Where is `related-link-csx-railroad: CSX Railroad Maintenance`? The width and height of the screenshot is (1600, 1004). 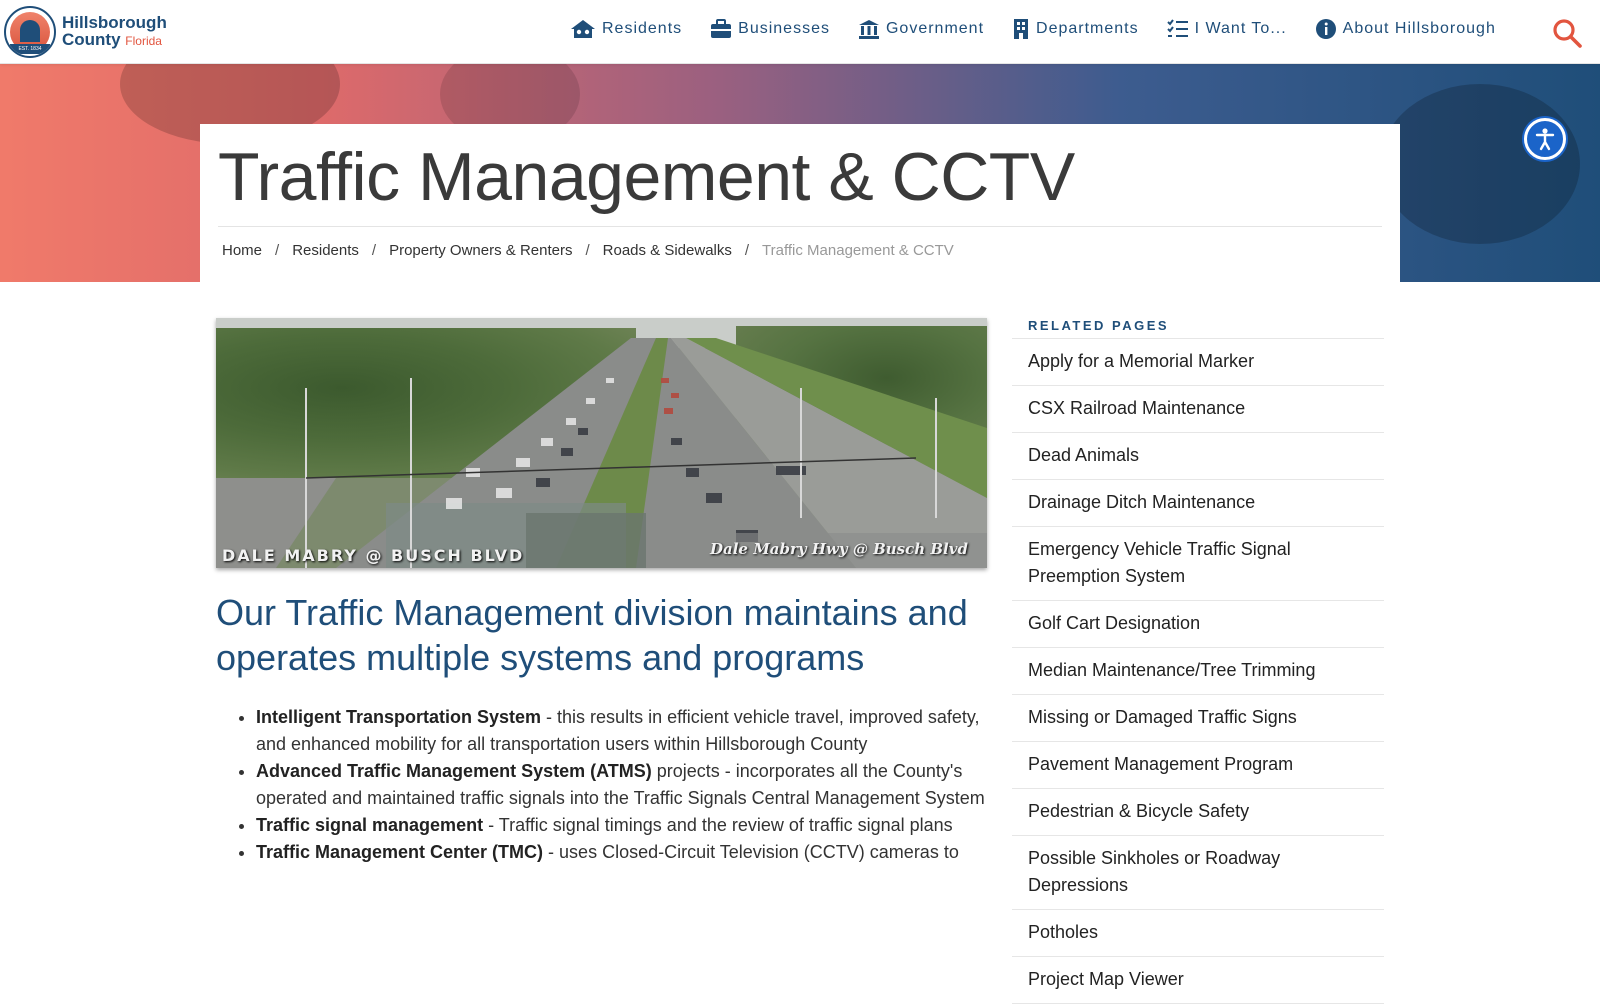 related-link-csx-railroad: CSX Railroad Maintenance is located at coordinates (1198, 409).